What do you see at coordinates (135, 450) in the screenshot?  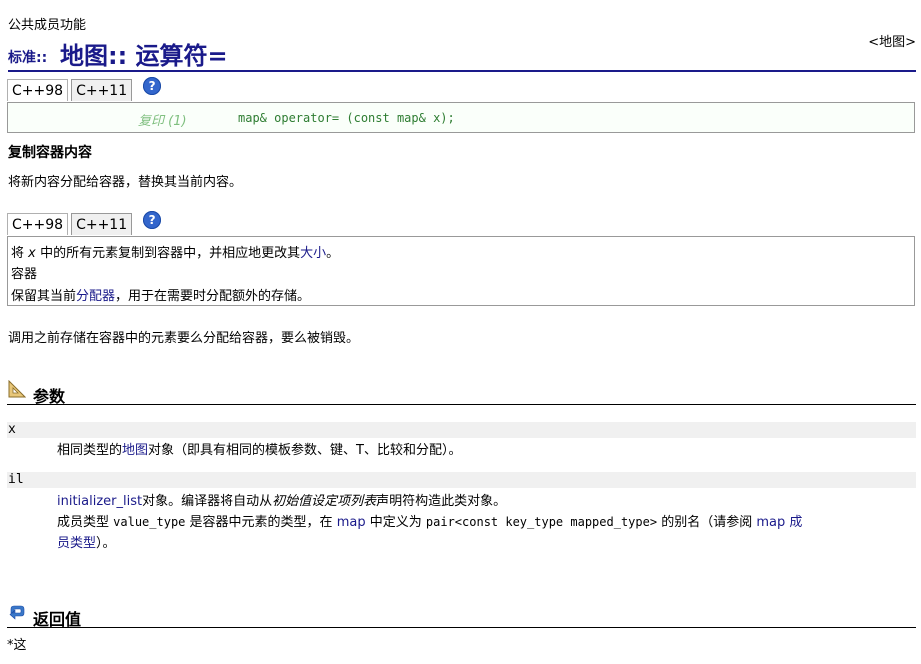 I see `map-link: 地图` at bounding box center [135, 450].